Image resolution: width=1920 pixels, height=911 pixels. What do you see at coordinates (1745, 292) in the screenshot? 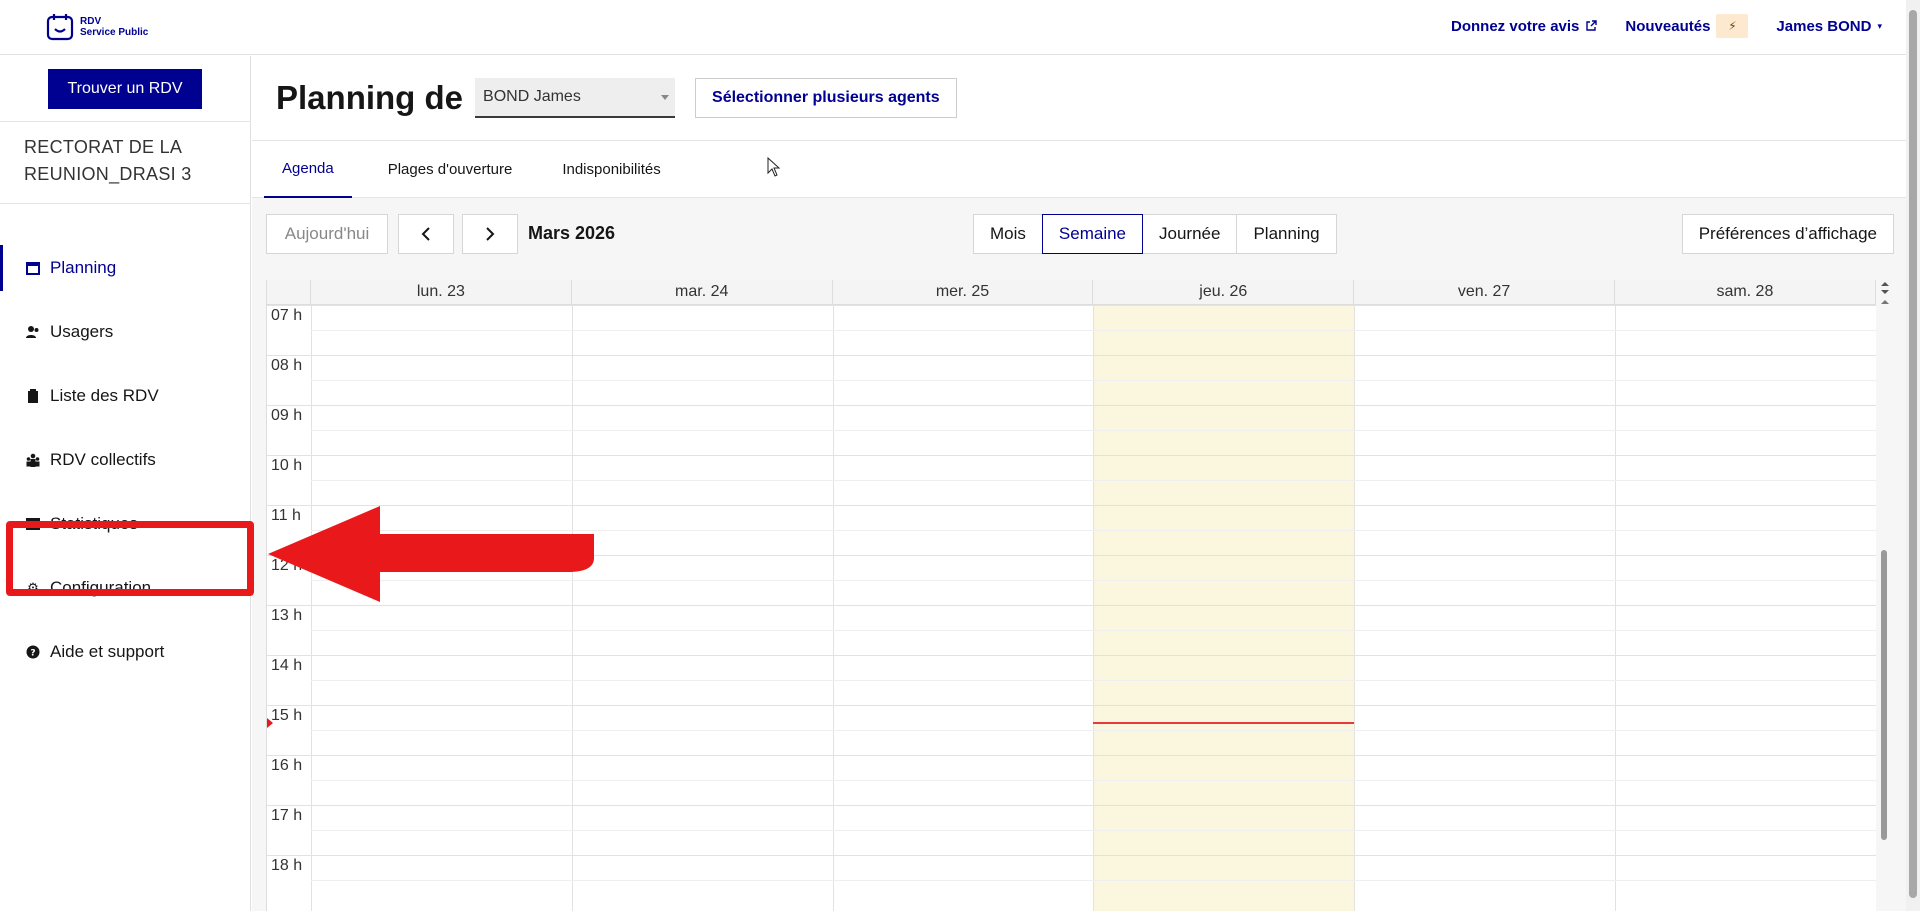
I see `day-header: sam. 28` at bounding box center [1745, 292].